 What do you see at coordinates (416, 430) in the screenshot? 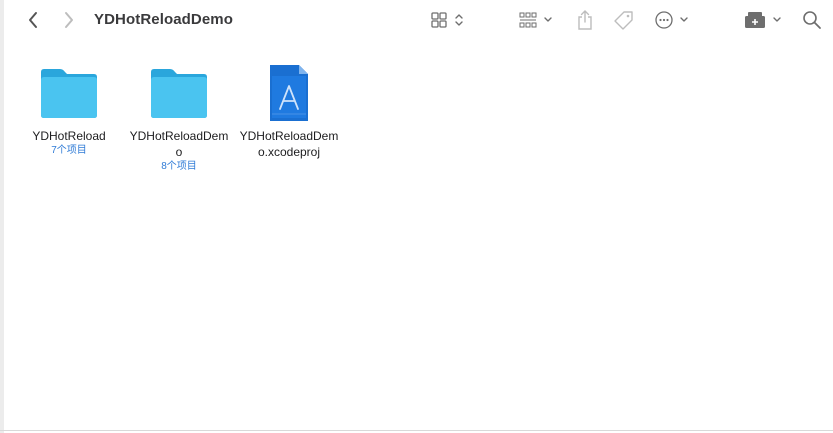
I see `status-bar-divider` at bounding box center [416, 430].